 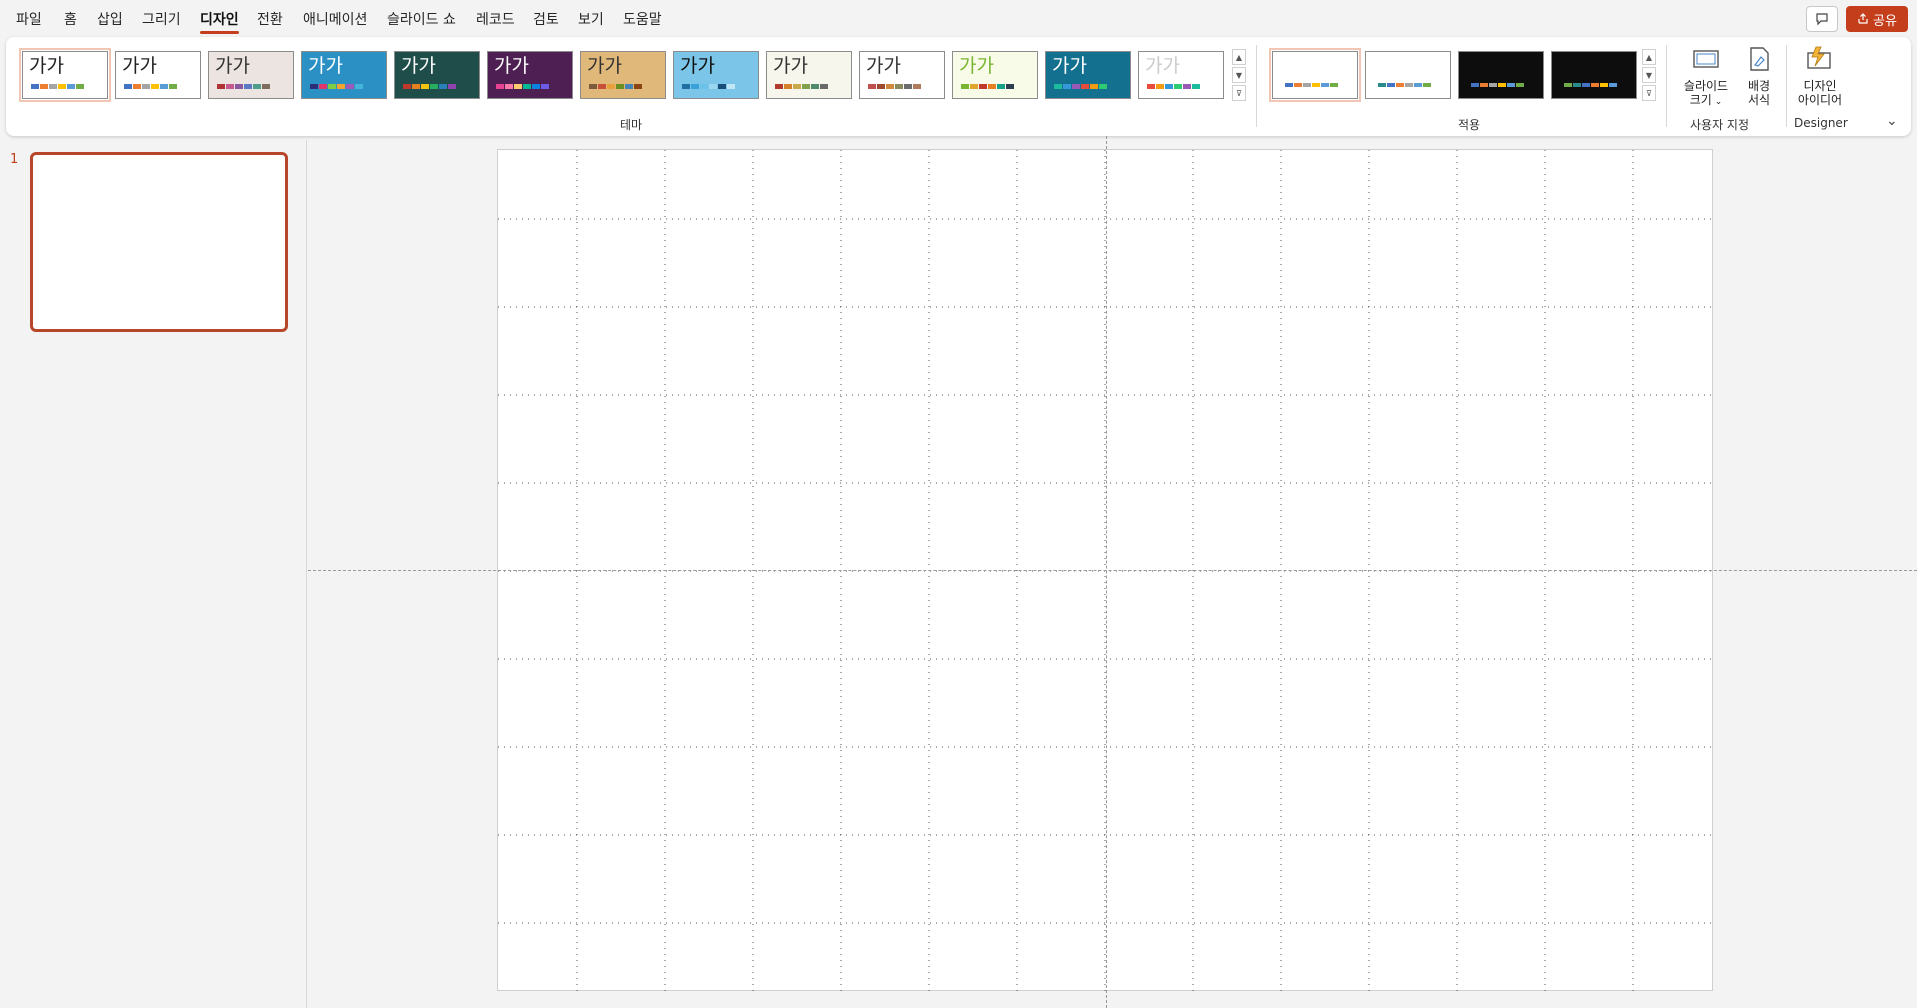 What do you see at coordinates (1649, 93) in the screenshot?
I see `variants-more: ⊽` at bounding box center [1649, 93].